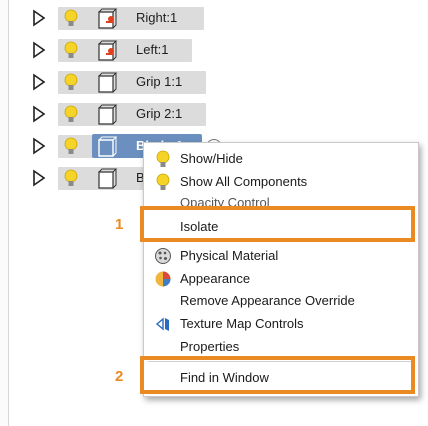 The height and width of the screenshot is (426, 428). Describe the element at coordinates (210, 346) in the screenshot. I see `menu-item-label: Properties` at that location.